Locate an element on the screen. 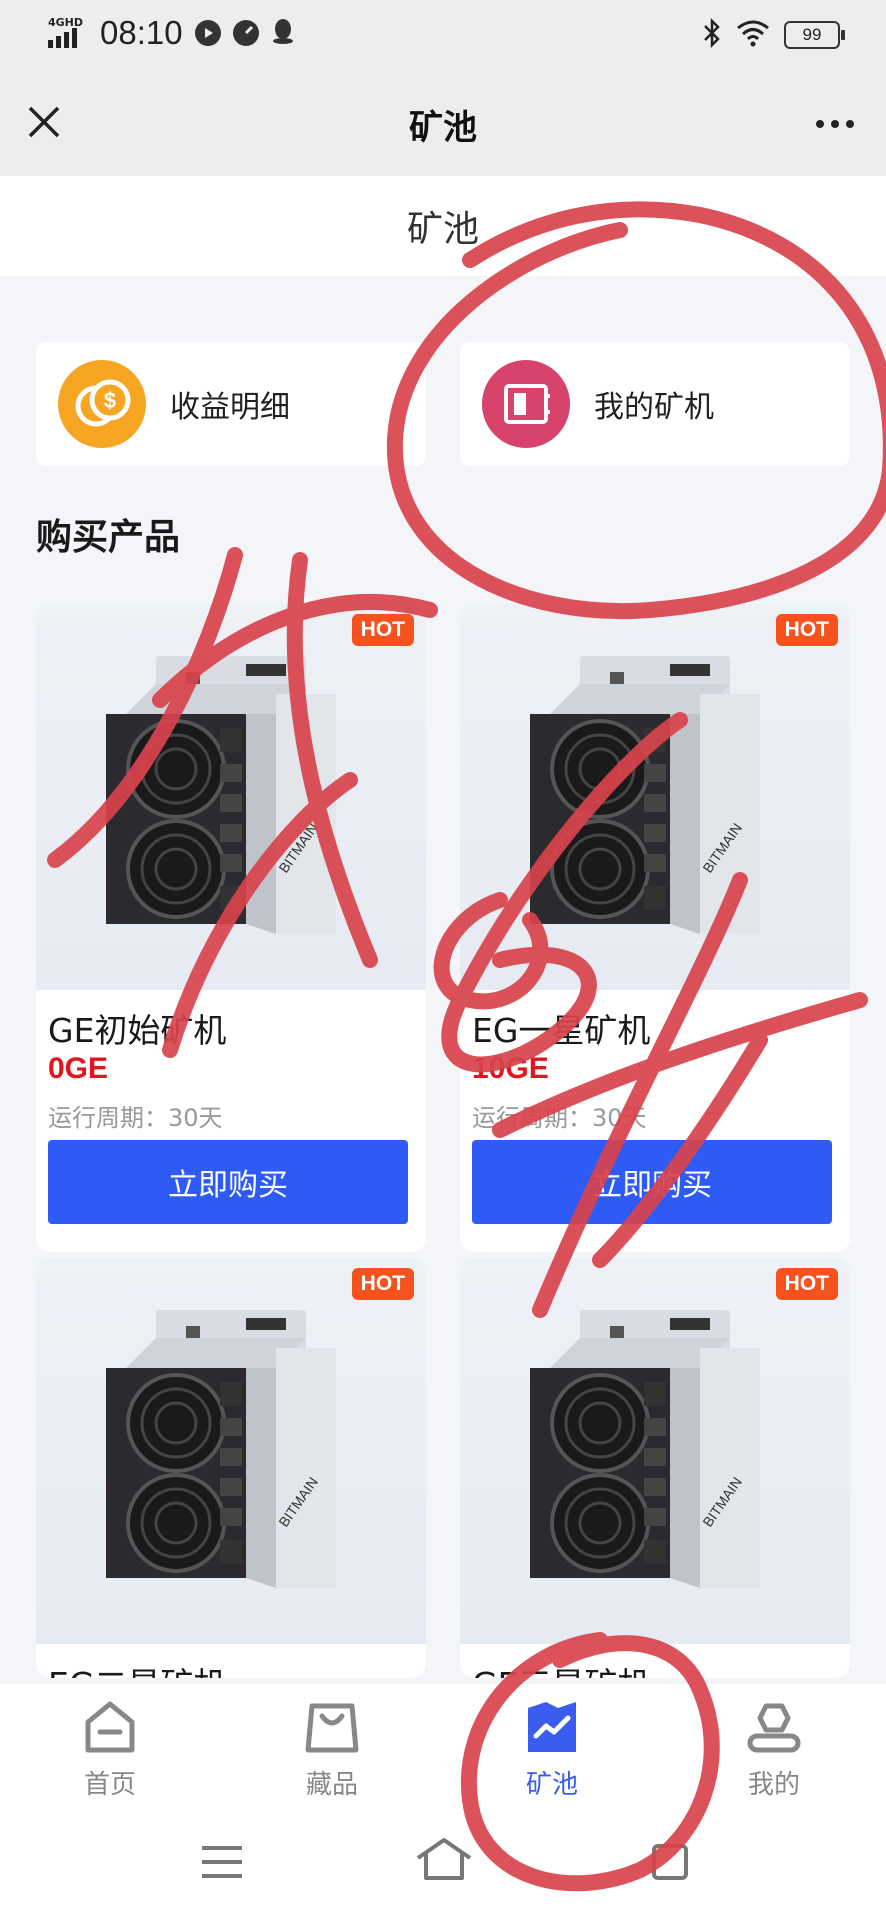  back-nav-icon is located at coordinates (670, 1864).